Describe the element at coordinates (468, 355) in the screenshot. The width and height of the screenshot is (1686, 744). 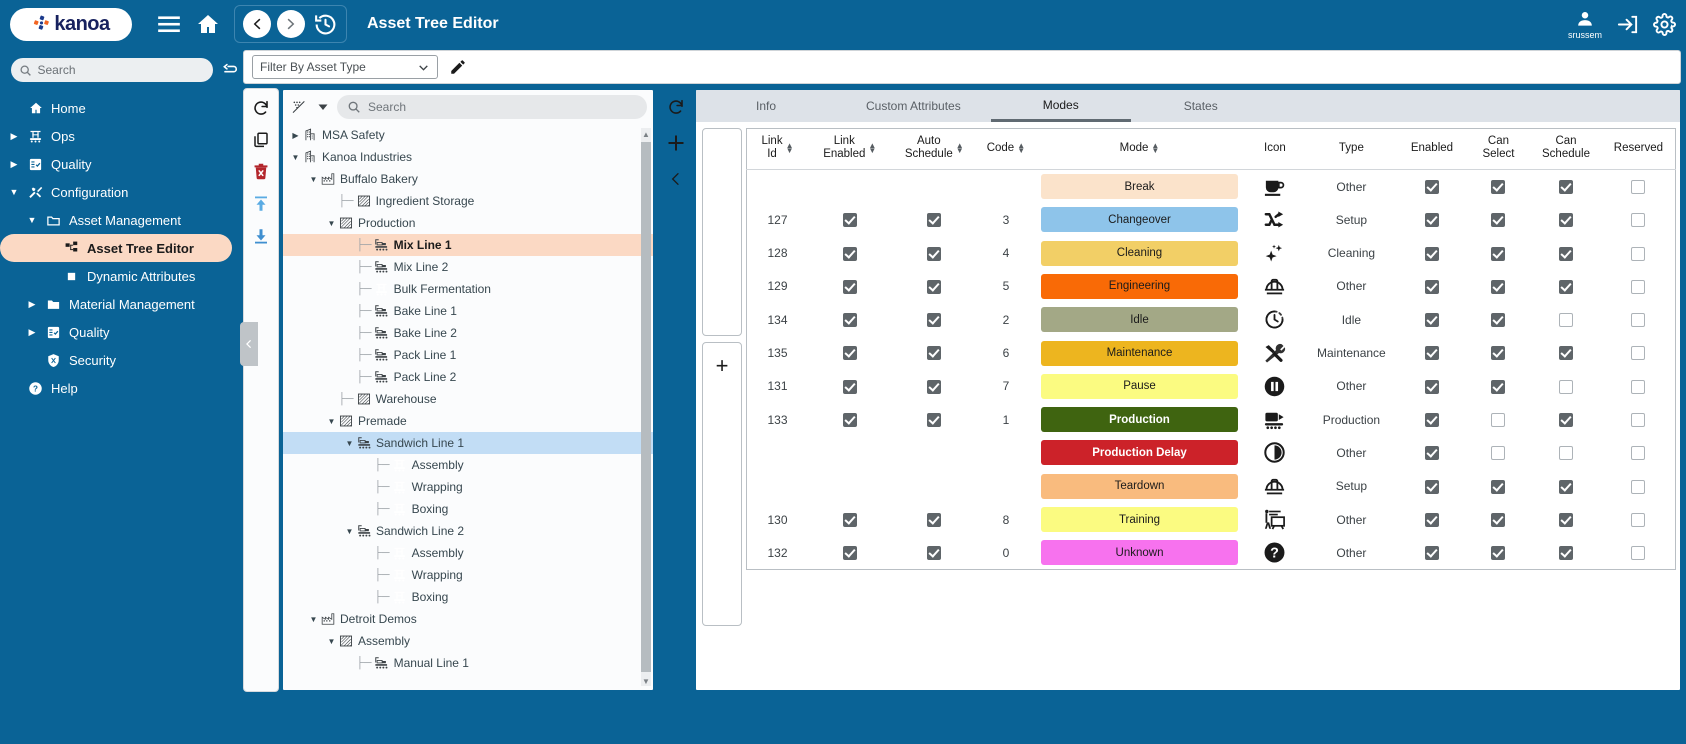
I see `tree-node: ├─ Pack Line 1` at that location.